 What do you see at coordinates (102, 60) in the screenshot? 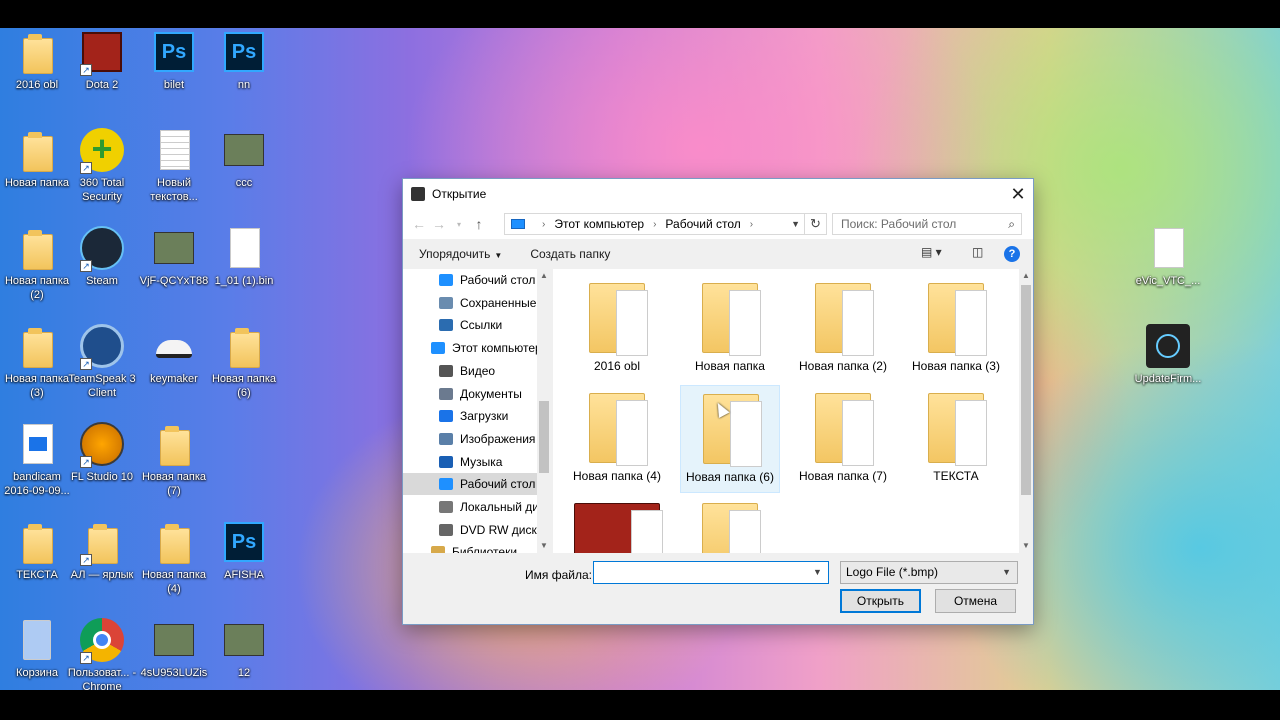
I see `desktop-icon: ↗ Dota 2` at bounding box center [102, 60].